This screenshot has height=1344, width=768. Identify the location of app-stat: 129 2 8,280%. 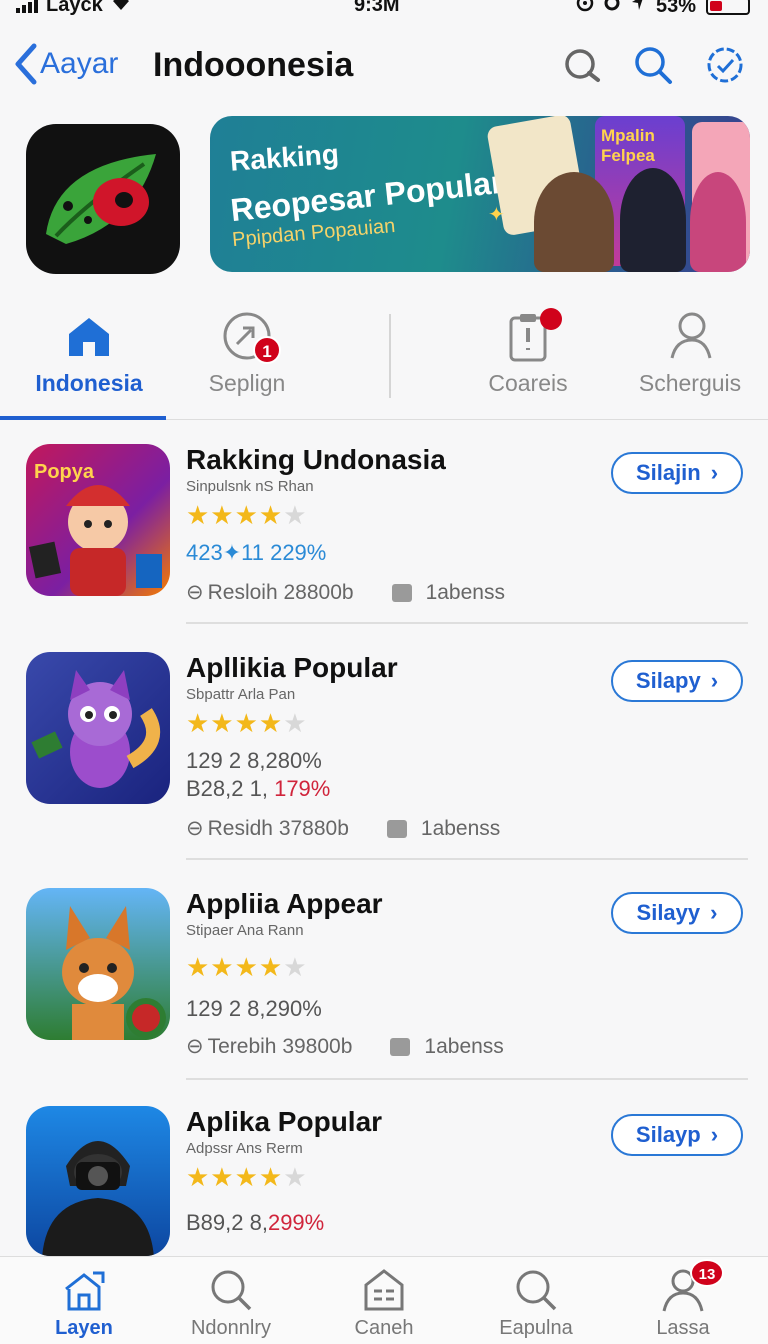
(254, 760).